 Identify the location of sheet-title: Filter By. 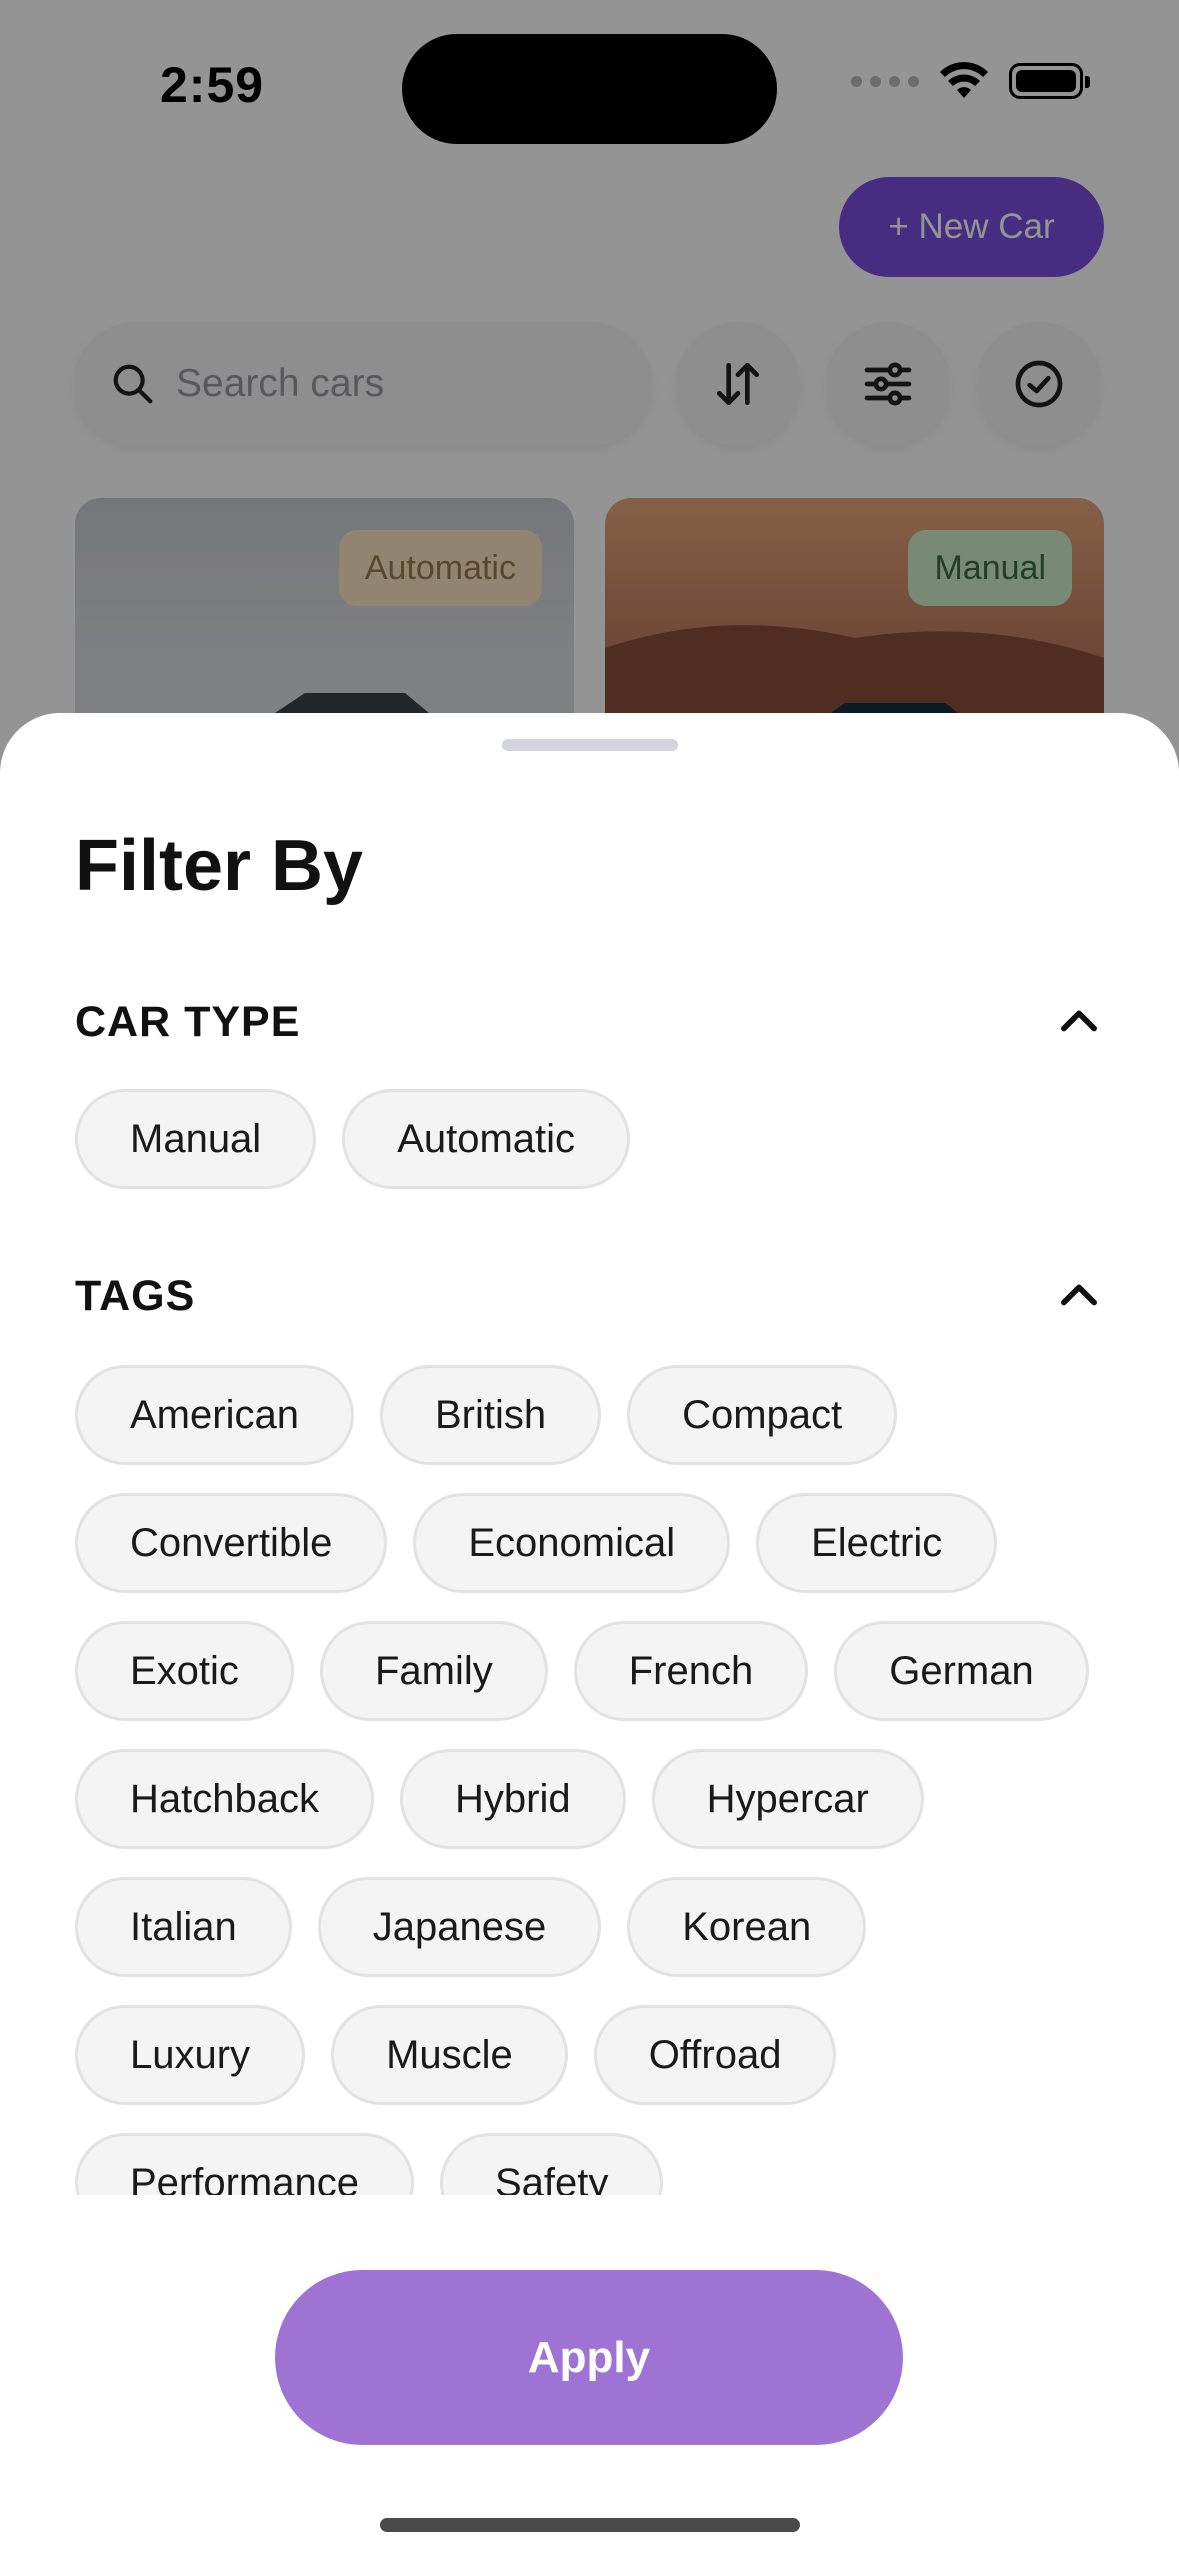
(219, 866).